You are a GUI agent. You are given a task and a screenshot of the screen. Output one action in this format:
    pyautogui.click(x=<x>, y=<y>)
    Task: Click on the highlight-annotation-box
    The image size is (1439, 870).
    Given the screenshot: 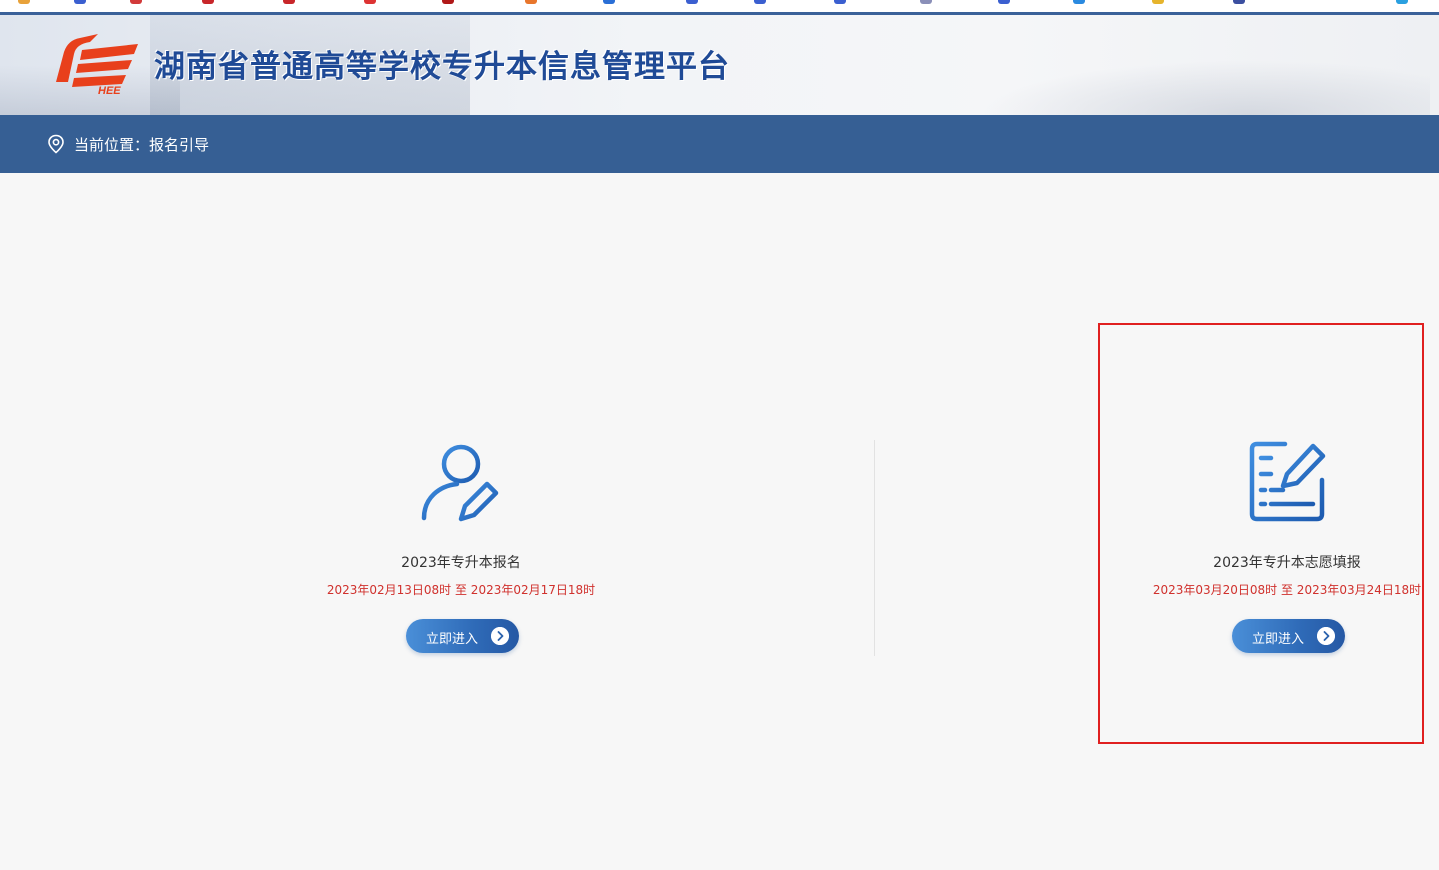 What is the action you would take?
    pyautogui.click(x=1261, y=533)
    